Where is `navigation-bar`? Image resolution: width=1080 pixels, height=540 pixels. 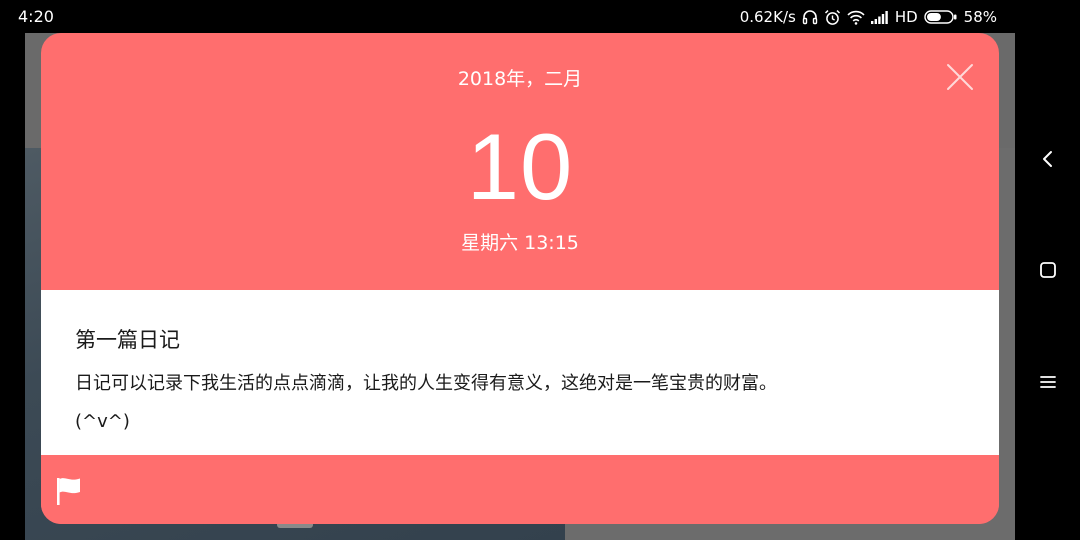
navigation-bar is located at coordinates (1047, 270).